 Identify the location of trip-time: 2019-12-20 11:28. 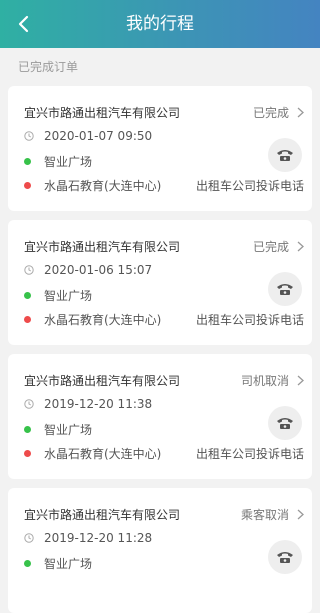
(88, 538).